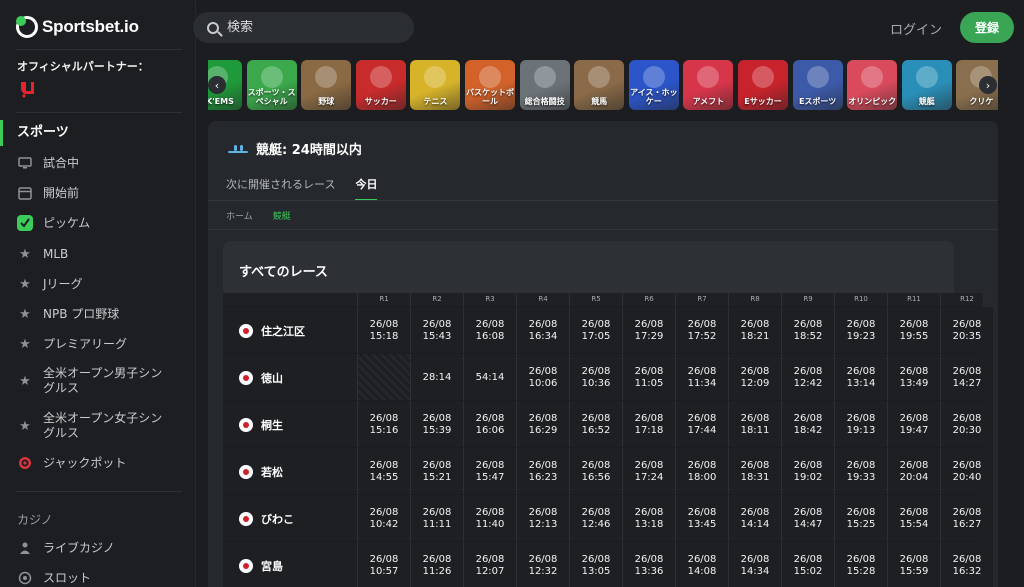 Image resolution: width=1024 pixels, height=587 pixels. Describe the element at coordinates (102, 463) in the screenshot. I see `sidebar-item-jackpot: ジャックポット` at that location.